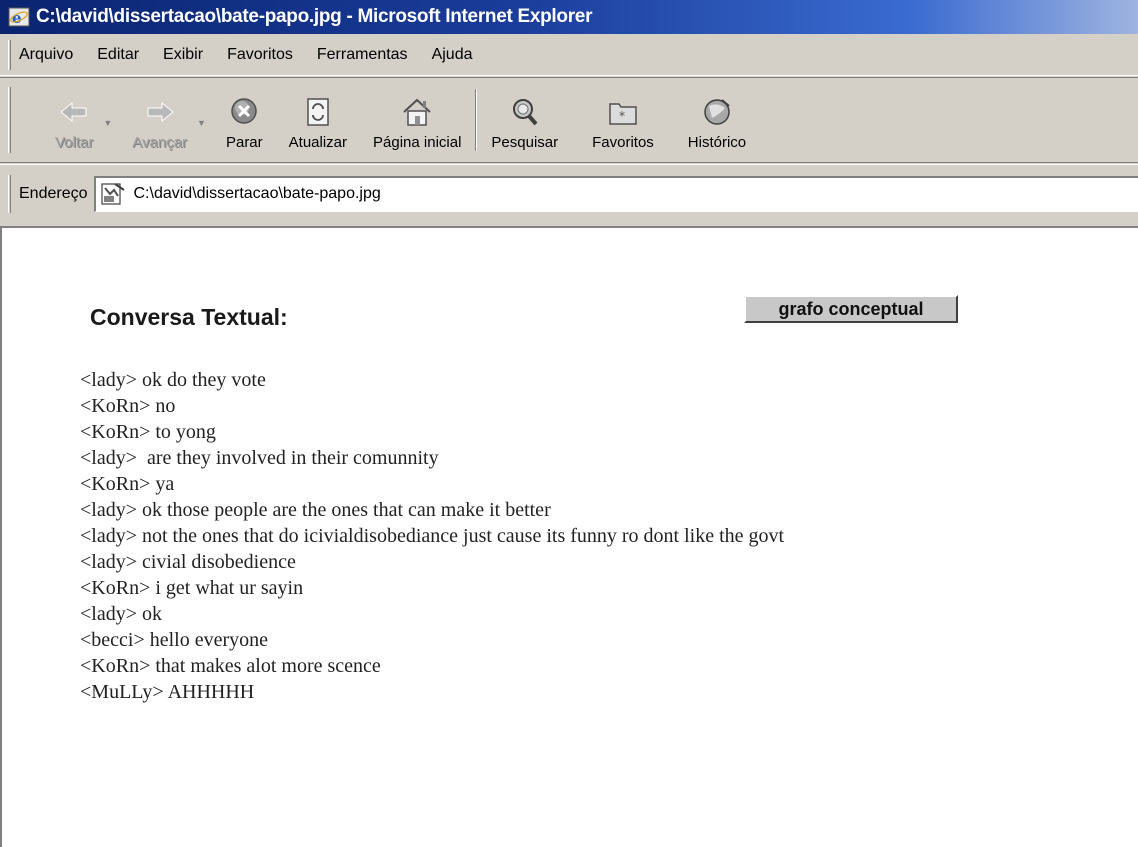 Image resolution: width=1138 pixels, height=847 pixels. I want to click on menu-arquivo: Arquivo, so click(46, 55).